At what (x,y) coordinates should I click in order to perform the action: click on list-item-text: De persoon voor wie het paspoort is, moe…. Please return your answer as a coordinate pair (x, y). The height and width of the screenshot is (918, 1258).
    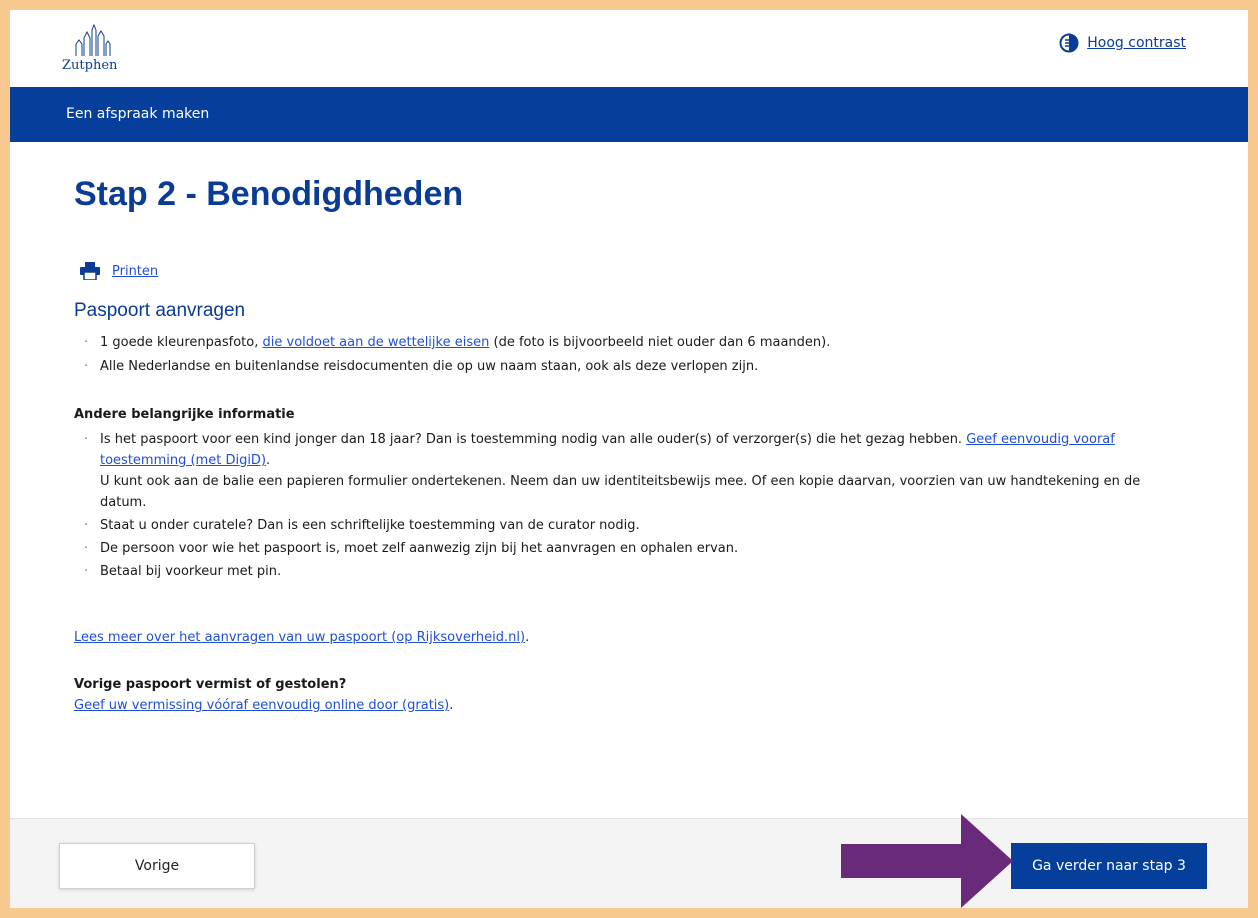
    Looking at the image, I should click on (419, 548).